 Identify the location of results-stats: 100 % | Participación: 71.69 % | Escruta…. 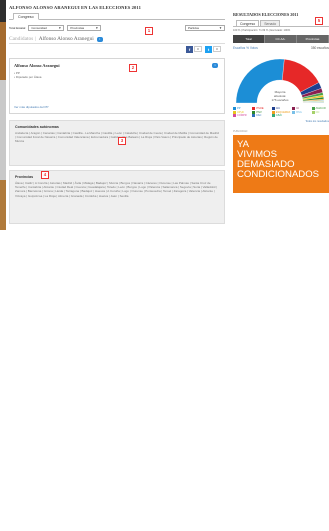
(262, 30).